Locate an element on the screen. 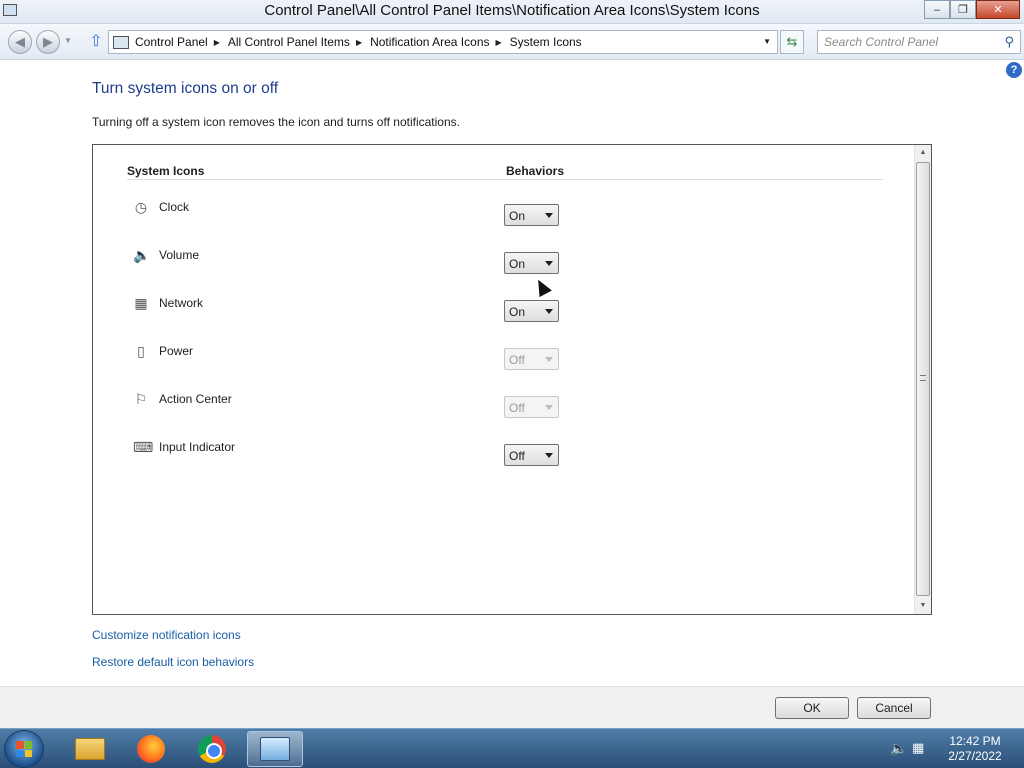  recent-pages-dropdown: ▼ is located at coordinates (68, 40).